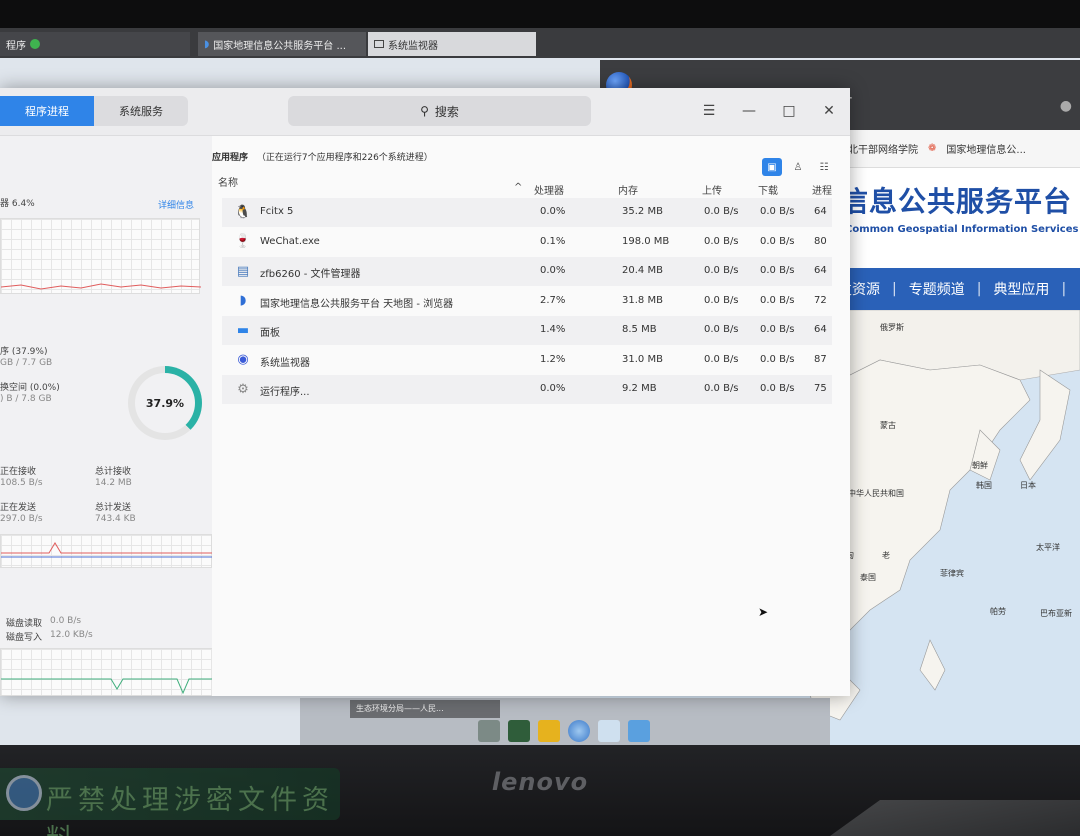 This screenshot has height=836, width=1080. What do you see at coordinates (527, 330) in the screenshot?
I see `table-row: ▬ 面板 1.4% 8.5 MB 0.0 B/s 0.0 B/s 64` at bounding box center [527, 330].